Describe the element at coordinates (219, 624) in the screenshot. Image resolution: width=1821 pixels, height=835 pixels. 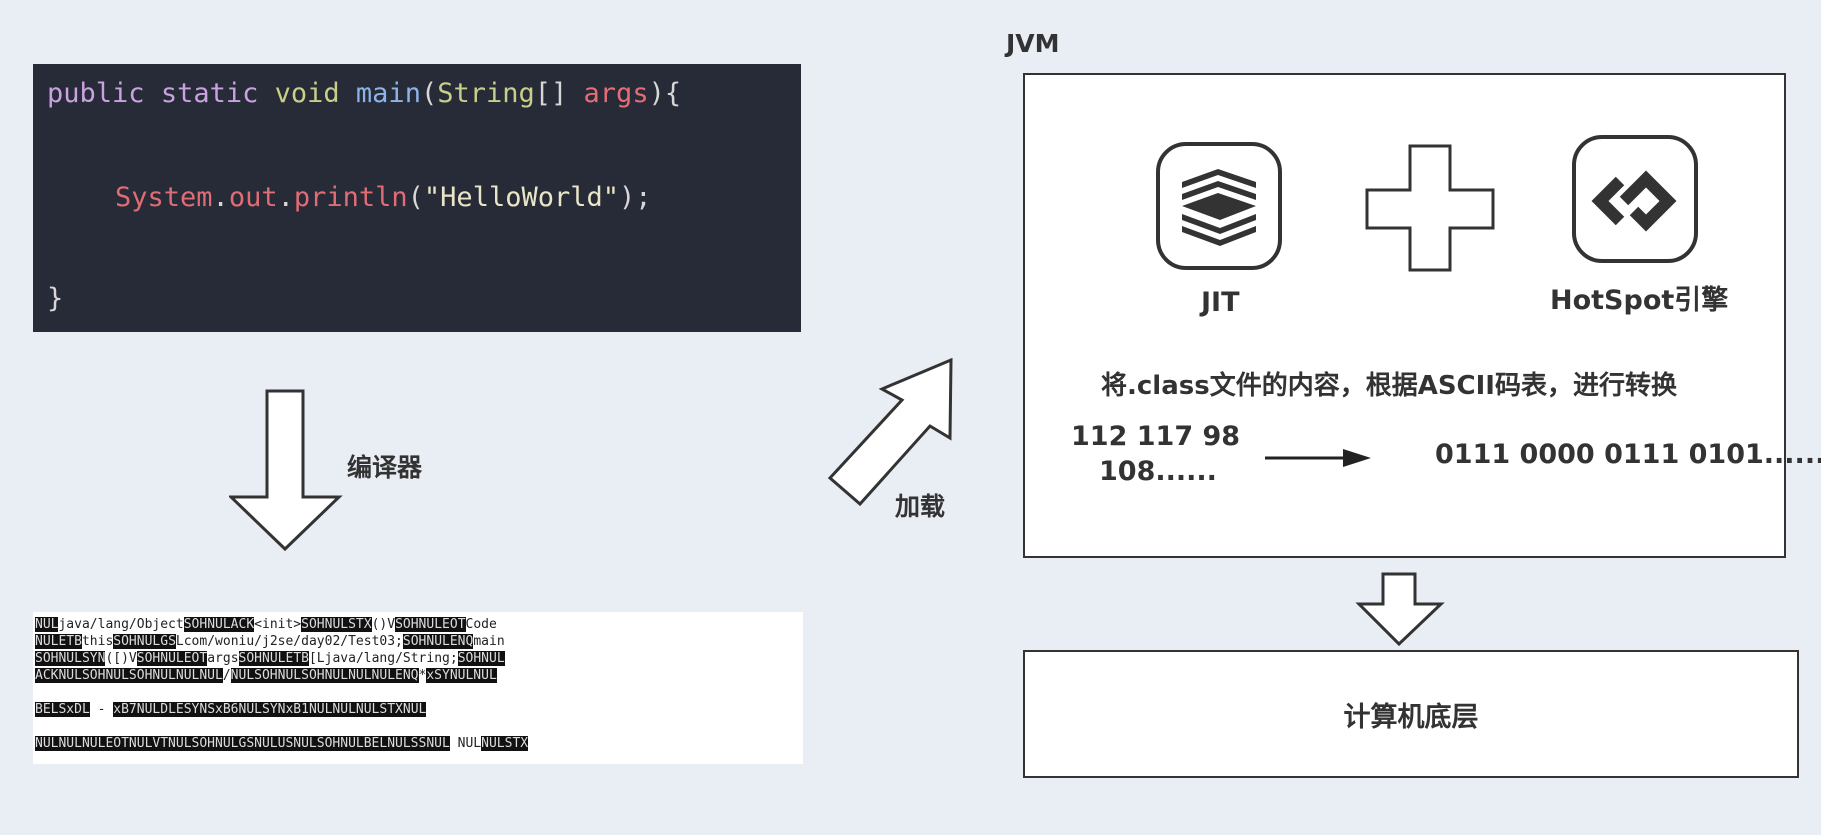
I see `control-char-segment: SOHNULACK` at that location.